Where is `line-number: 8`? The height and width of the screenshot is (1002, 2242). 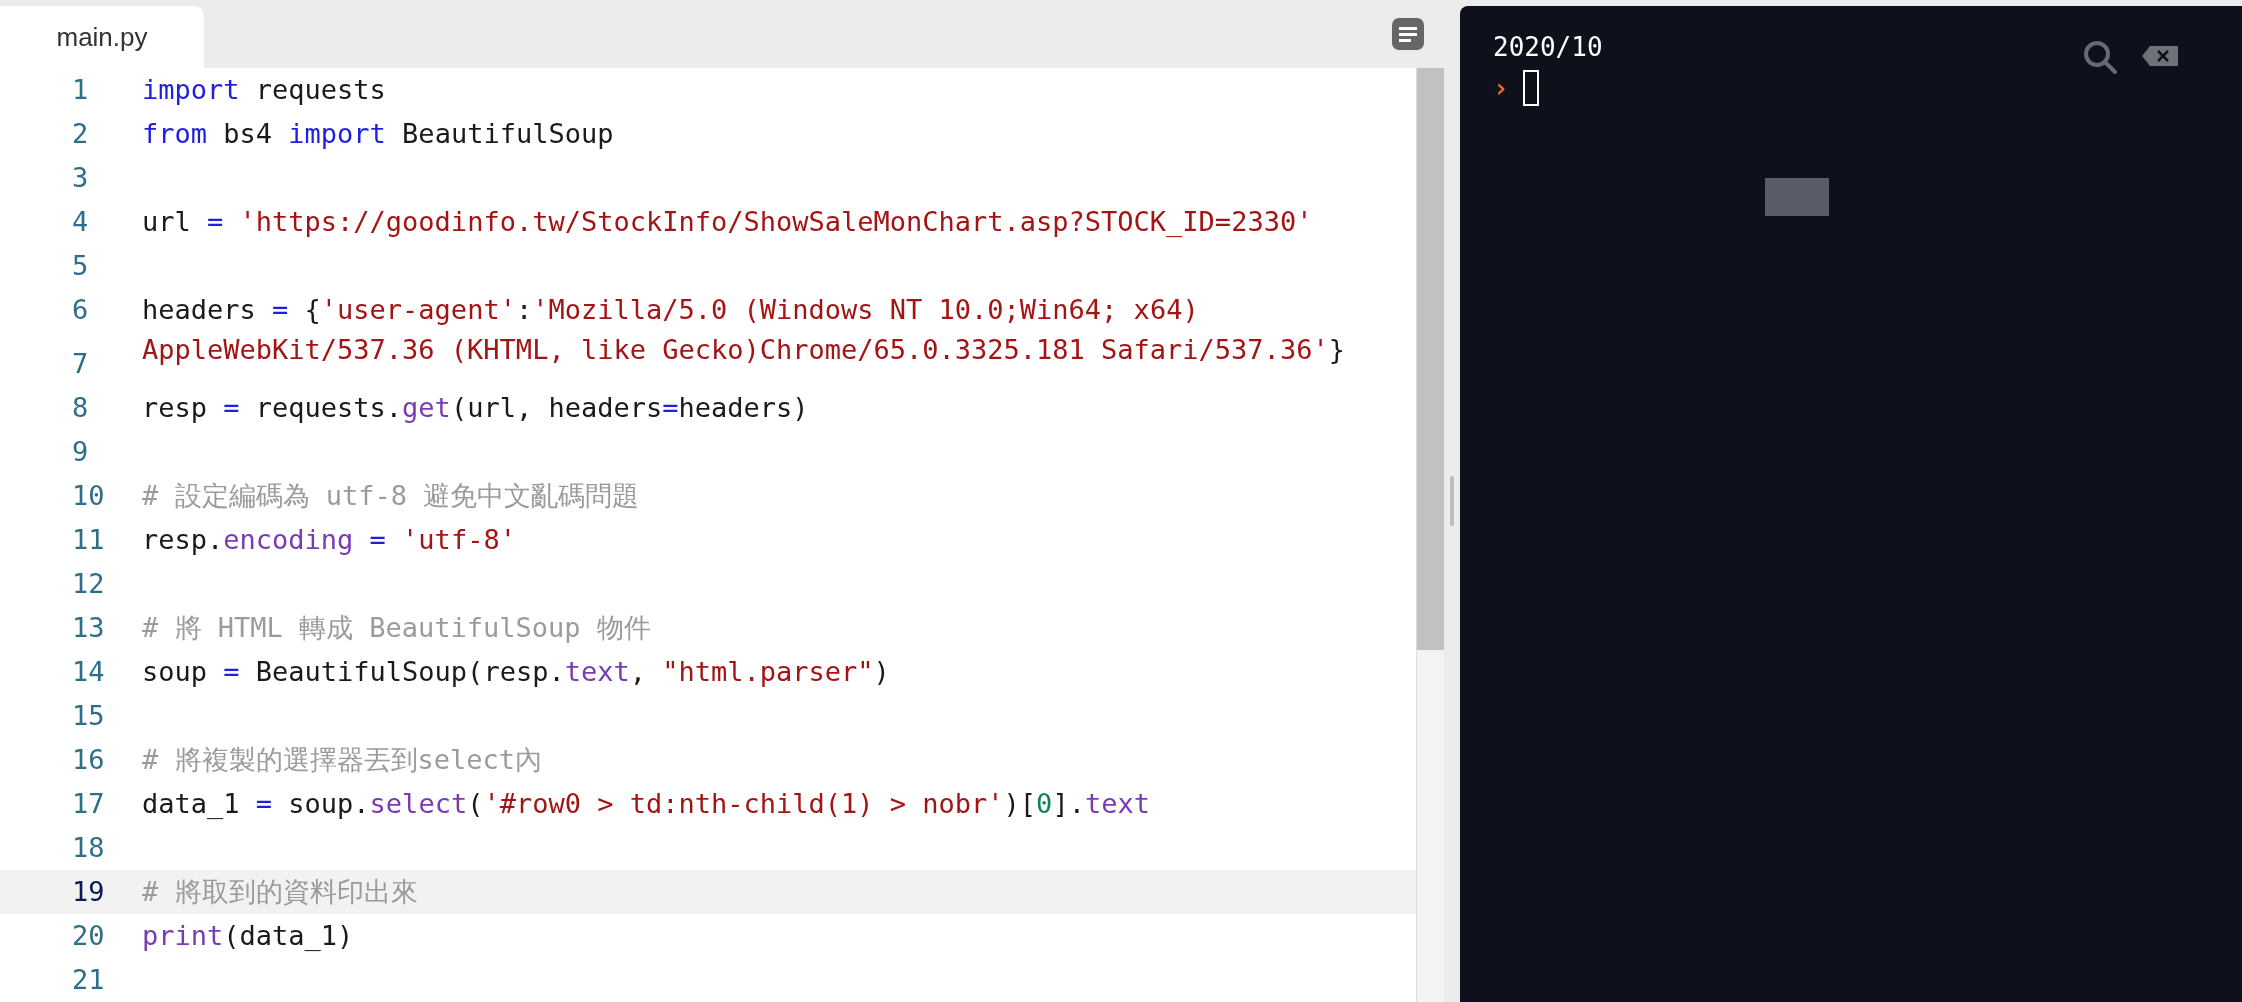 line-number: 8 is located at coordinates (81, 408).